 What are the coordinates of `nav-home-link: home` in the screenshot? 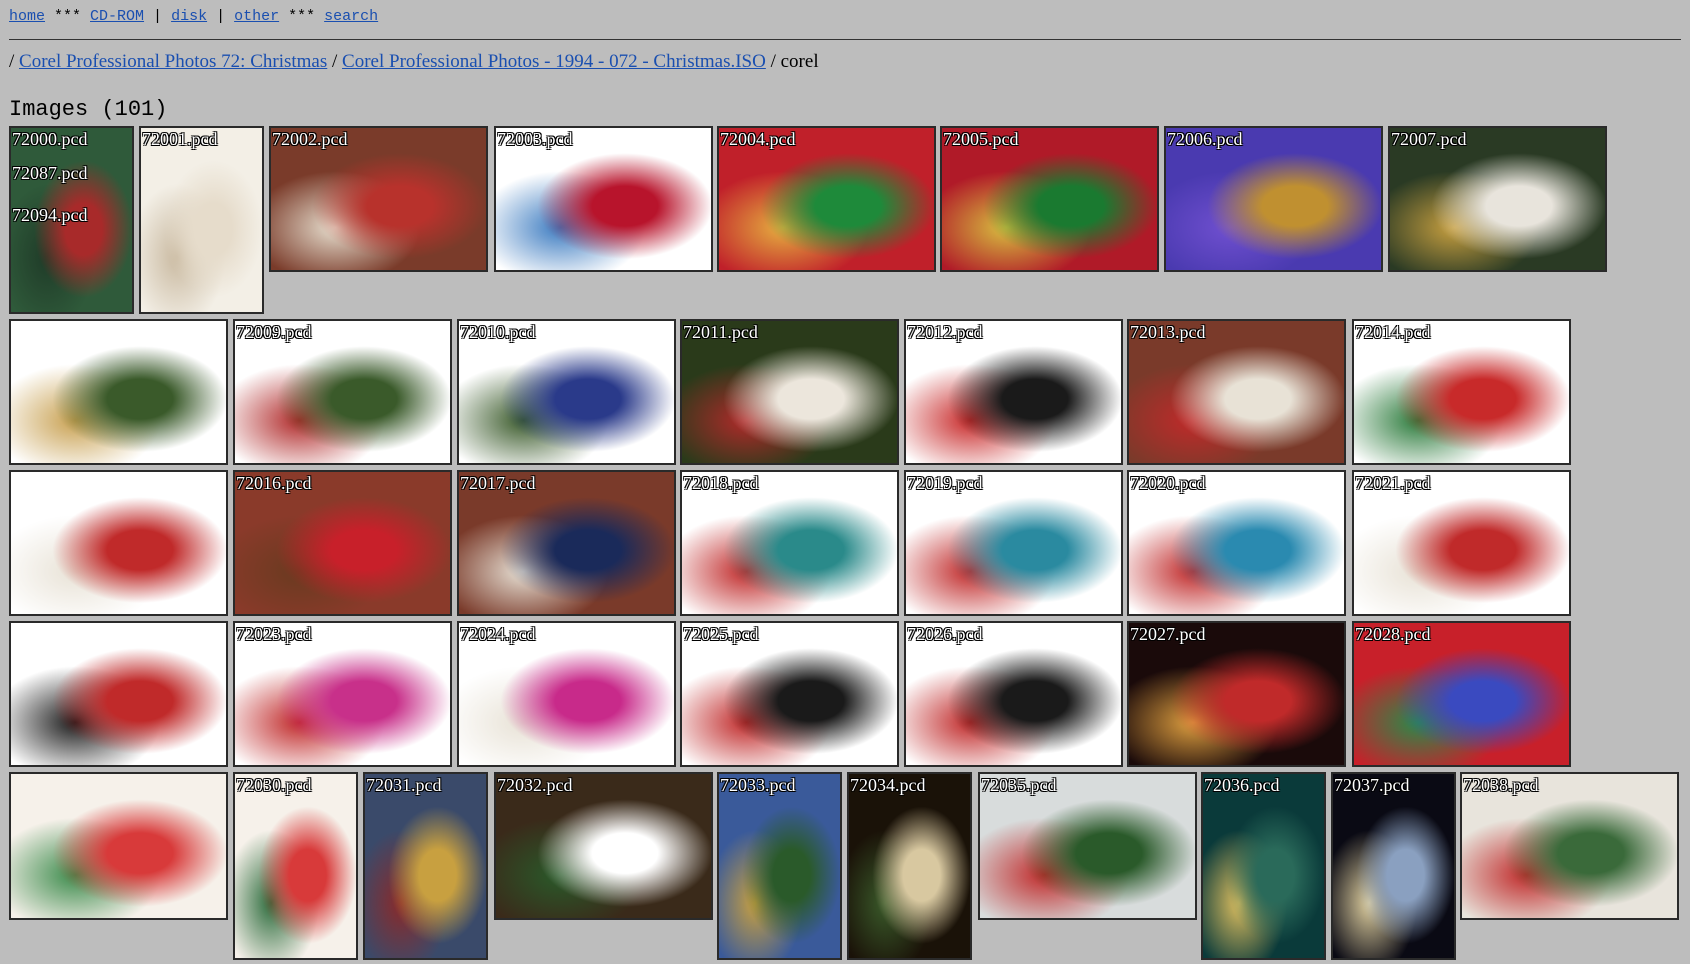 It's located at (27, 16).